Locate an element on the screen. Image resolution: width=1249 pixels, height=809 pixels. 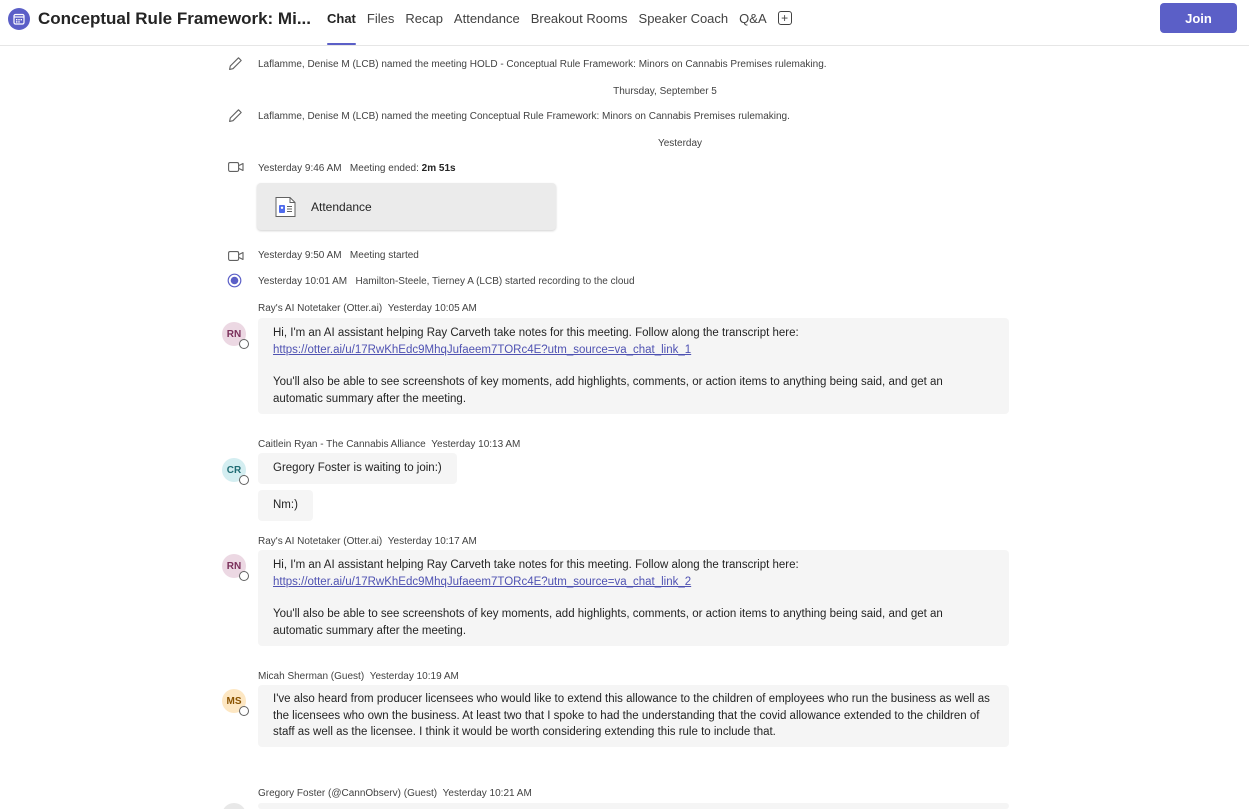
event-time: Yesterday 9:46 AM is located at coordinates (300, 168).